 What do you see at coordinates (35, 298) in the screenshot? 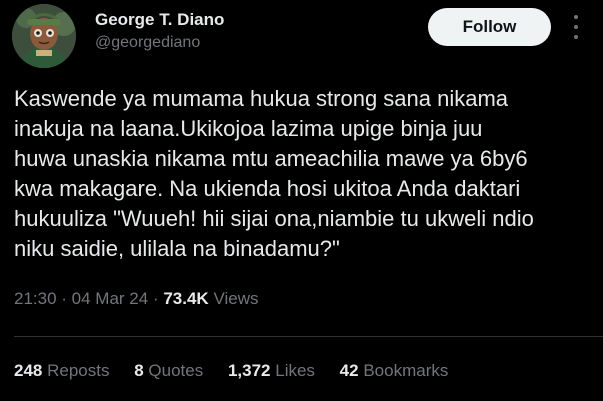
I see `tweet-time: 21:30` at bounding box center [35, 298].